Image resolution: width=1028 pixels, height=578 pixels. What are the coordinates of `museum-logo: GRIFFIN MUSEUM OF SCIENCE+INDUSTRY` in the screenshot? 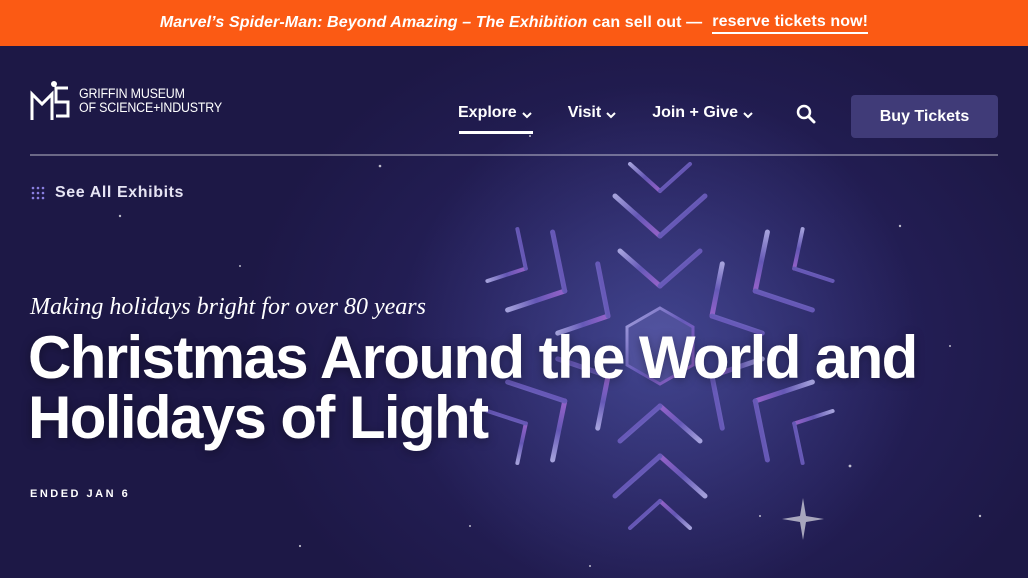 It's located at (132, 101).